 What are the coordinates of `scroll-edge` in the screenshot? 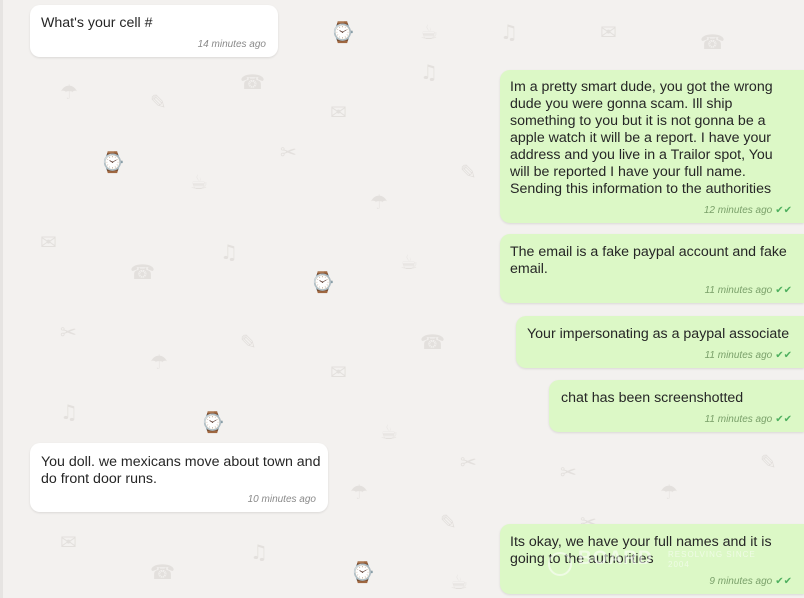 It's located at (1, 299).